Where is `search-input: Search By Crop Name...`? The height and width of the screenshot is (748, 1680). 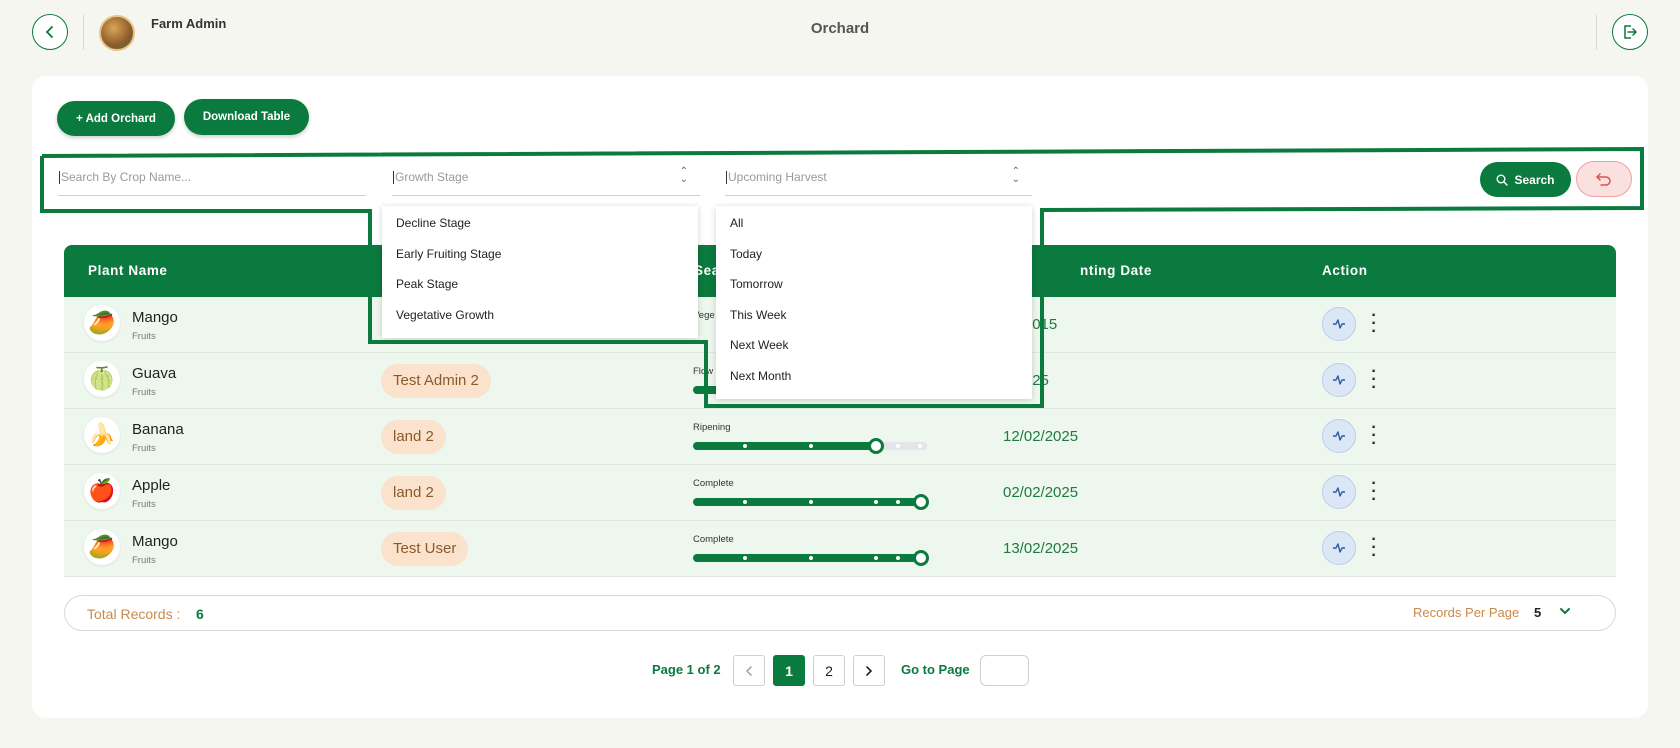
search-input: Search By Crop Name... is located at coordinates (212, 176).